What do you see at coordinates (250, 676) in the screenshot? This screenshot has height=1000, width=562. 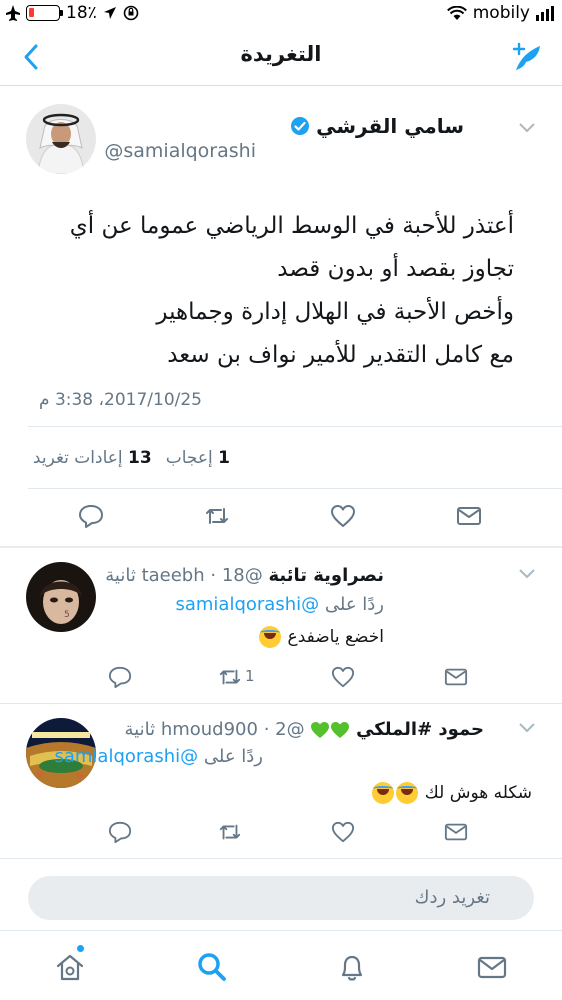 I see `retweet-count: 1` at bounding box center [250, 676].